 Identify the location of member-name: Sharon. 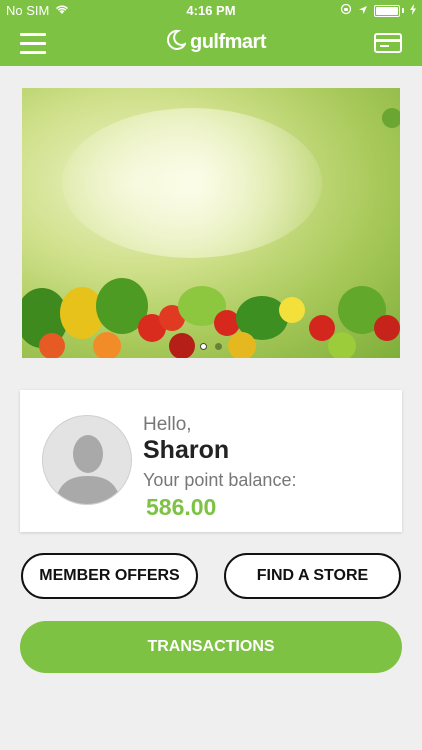
(186, 450).